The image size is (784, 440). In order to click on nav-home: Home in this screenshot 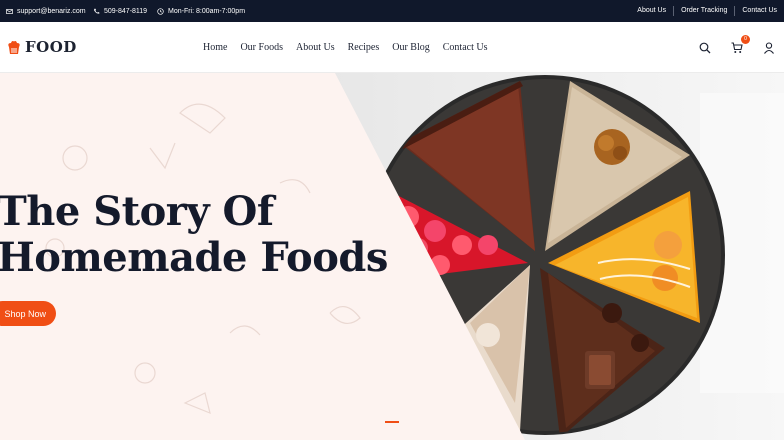, I will do `click(215, 47)`.